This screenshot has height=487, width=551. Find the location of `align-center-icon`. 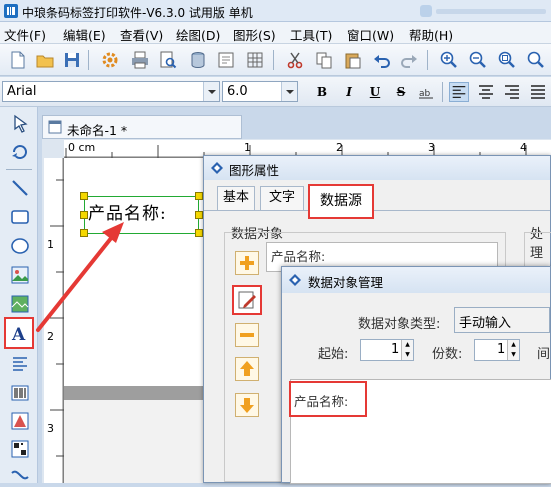

align-center-icon is located at coordinates (486, 92).